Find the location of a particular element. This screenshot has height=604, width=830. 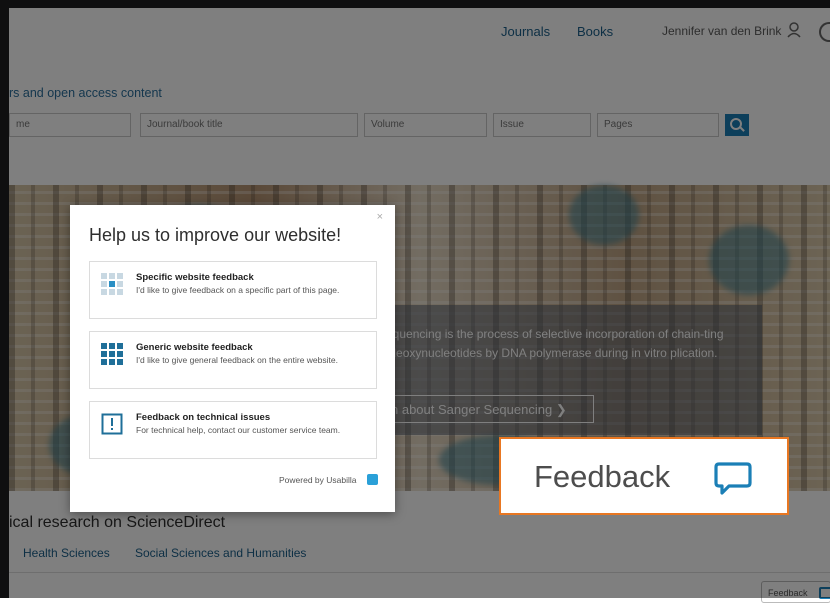

option-title: Generic website feedback is located at coordinates (194, 347).